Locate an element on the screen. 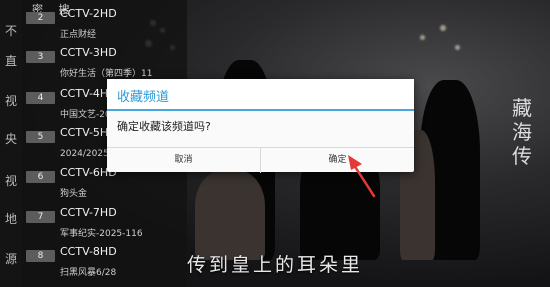  dialog-message: 确定收藏该频道吗? is located at coordinates (164, 126).